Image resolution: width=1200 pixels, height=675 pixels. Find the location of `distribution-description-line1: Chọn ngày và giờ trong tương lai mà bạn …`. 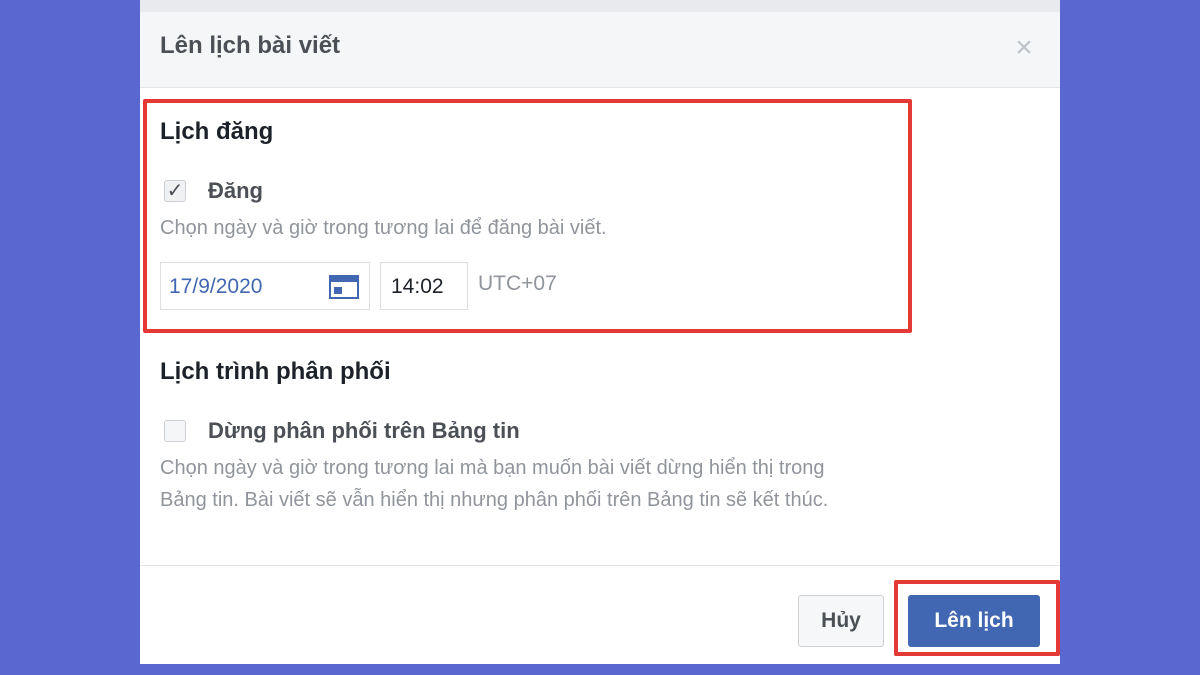

distribution-description-line1: Chọn ngày và giờ trong tương lai mà bạn … is located at coordinates (492, 468).